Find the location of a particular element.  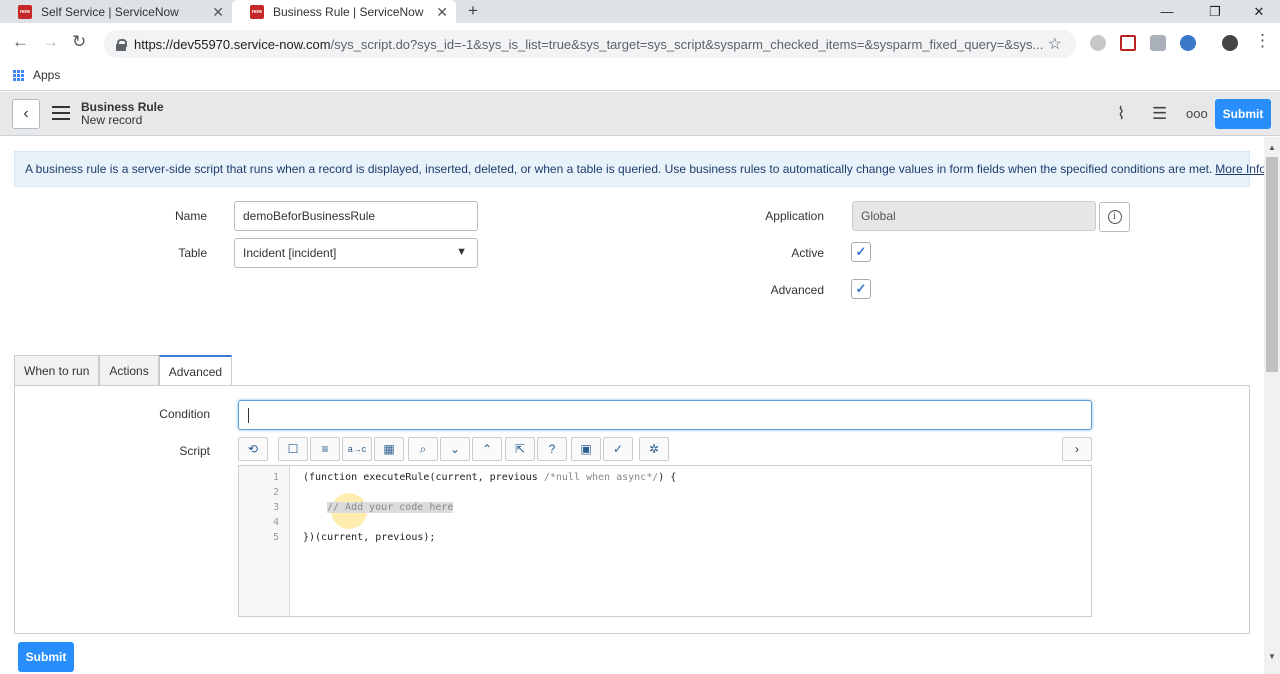

form-title: Business Rule is located at coordinates (122, 107).